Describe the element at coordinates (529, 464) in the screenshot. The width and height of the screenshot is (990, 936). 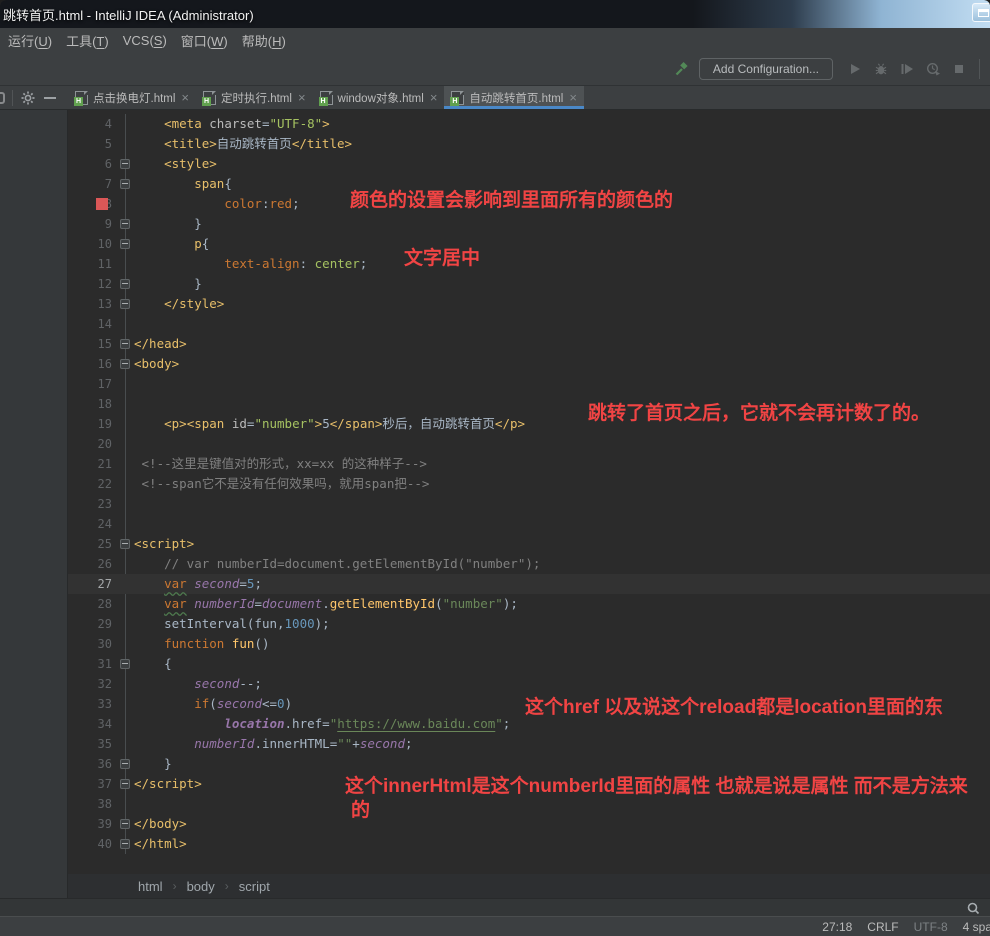
I see `code-line-21: 21 <!--这里是键值对的形式，xx=xx 的这种样子-->` at that location.